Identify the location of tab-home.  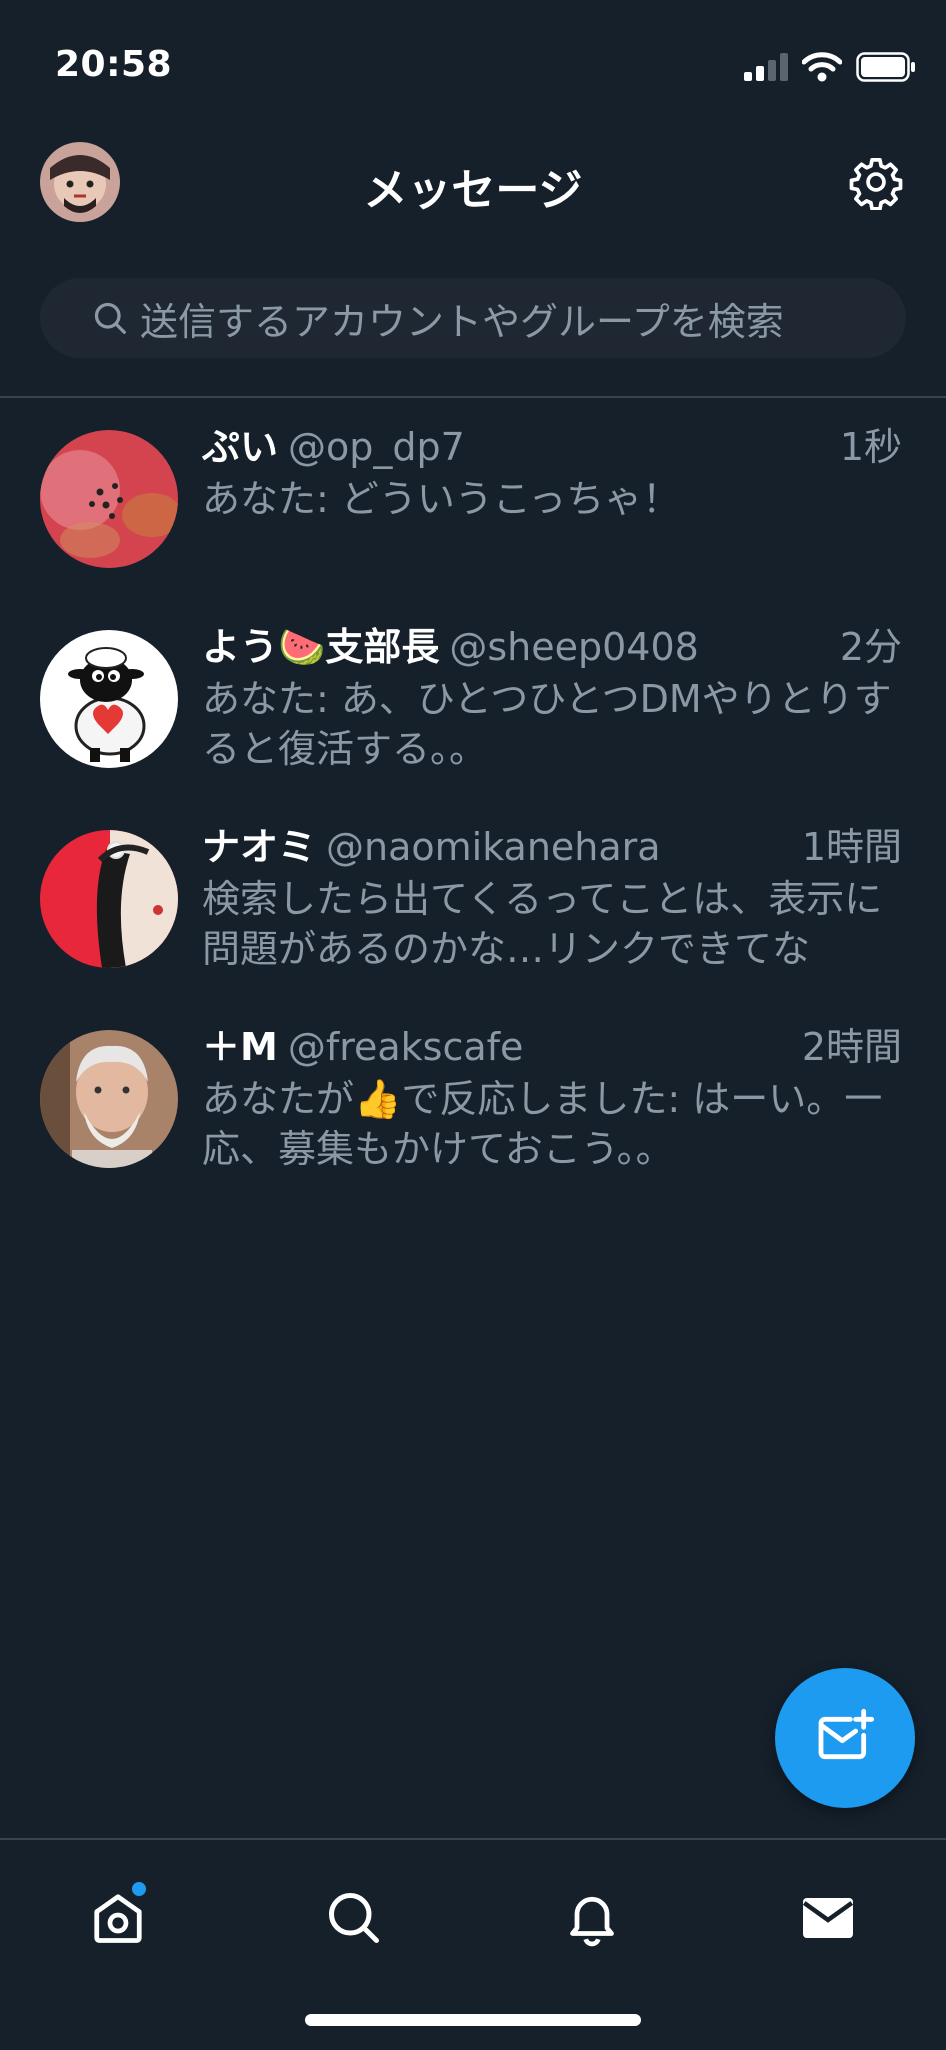
(118, 1918).